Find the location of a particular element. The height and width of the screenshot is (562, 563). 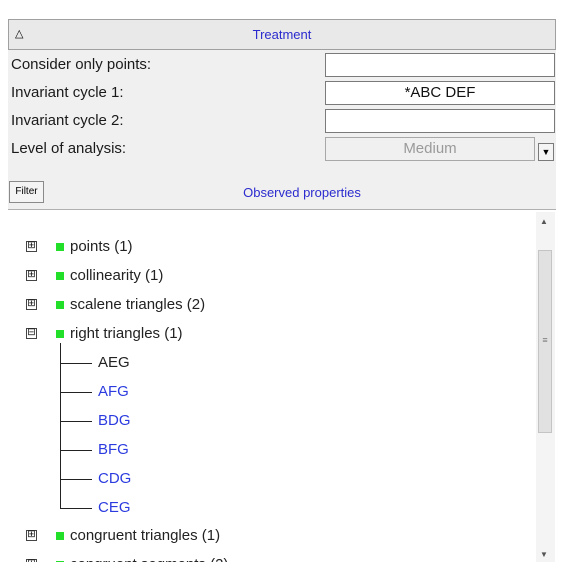

tree-node-label: right triangles (1) is located at coordinates (126, 333).